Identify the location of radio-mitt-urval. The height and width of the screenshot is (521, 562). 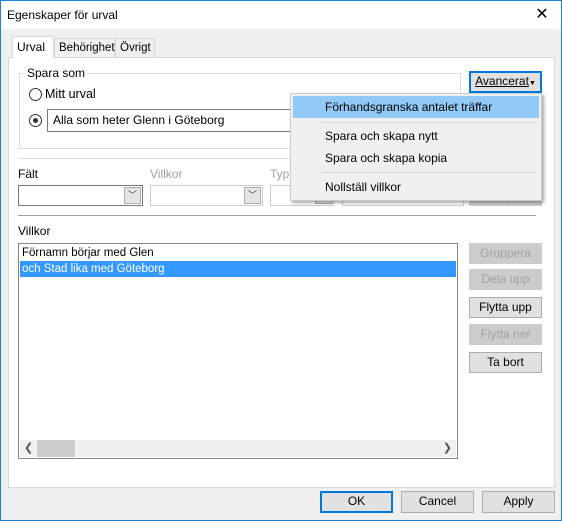
(35, 94).